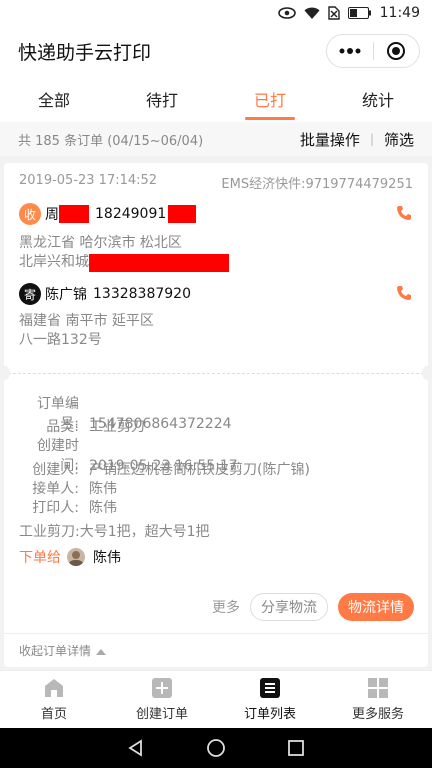 This screenshot has height=768, width=432. Describe the element at coordinates (399, 139) in the screenshot. I see `filter-button: 筛选` at that location.